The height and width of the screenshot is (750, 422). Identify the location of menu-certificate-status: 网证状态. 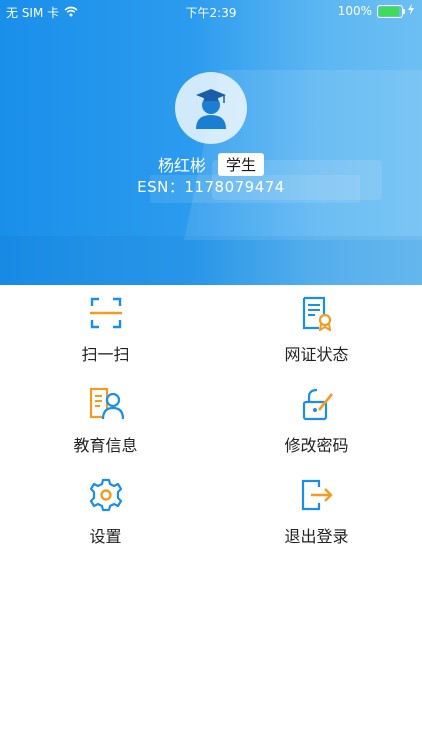
(316, 330).